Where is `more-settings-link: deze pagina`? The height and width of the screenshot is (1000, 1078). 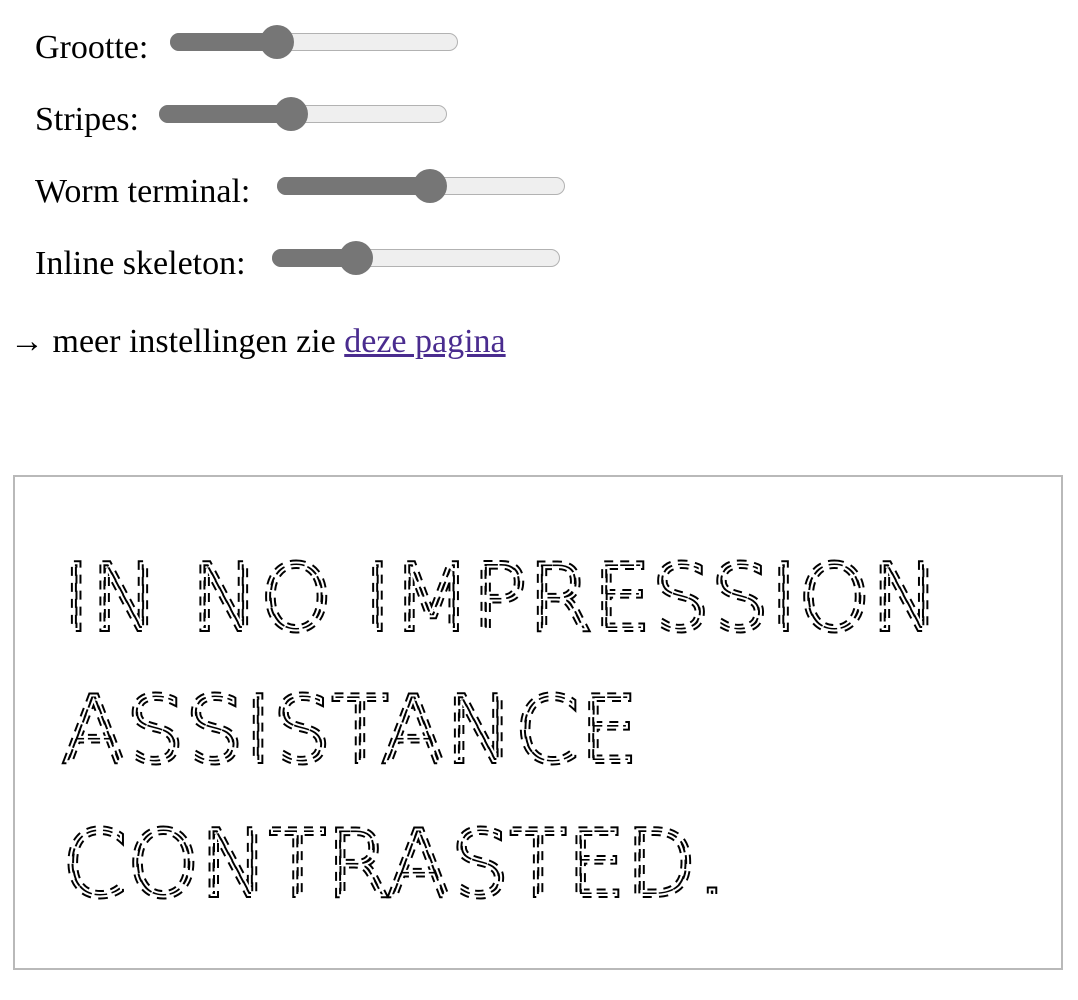 more-settings-link: deze pagina is located at coordinates (424, 341).